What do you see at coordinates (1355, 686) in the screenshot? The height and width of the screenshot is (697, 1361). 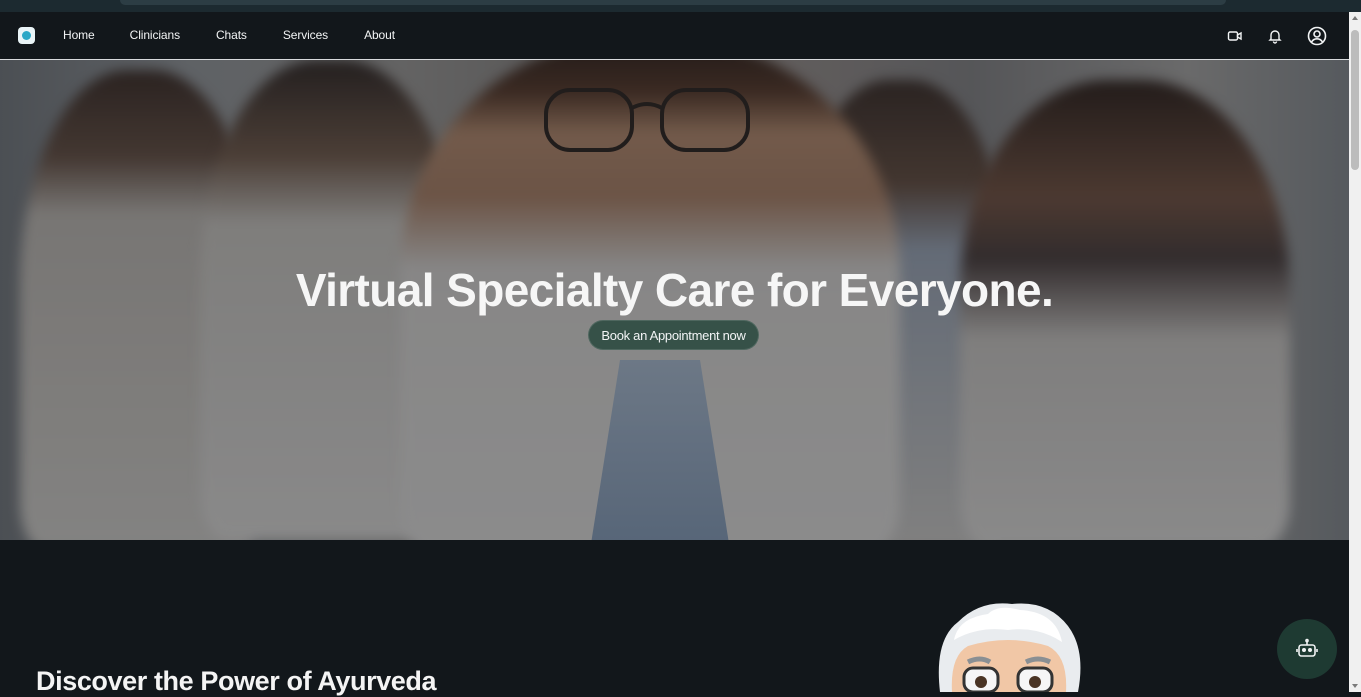 I see `scroll-down-arrow` at bounding box center [1355, 686].